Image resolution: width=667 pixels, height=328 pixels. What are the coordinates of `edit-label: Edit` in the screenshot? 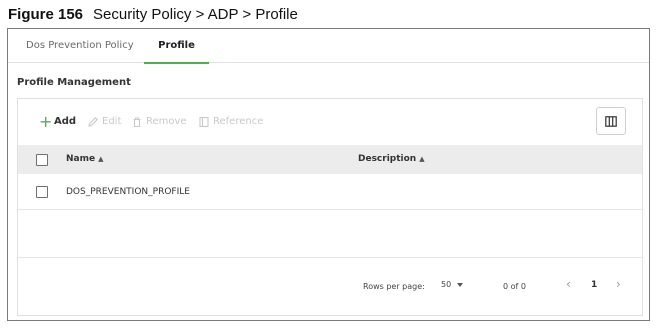 It's located at (112, 121).